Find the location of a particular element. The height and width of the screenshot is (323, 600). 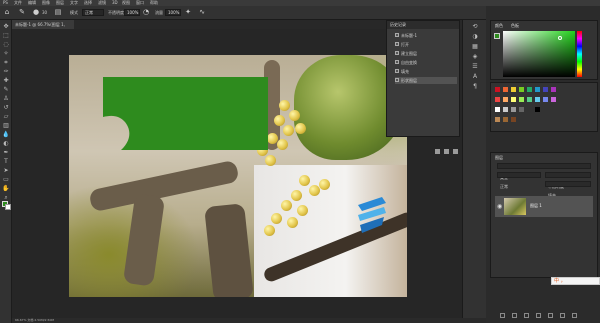

visibility-eye-icon: ◉ is located at coordinates (499, 206).